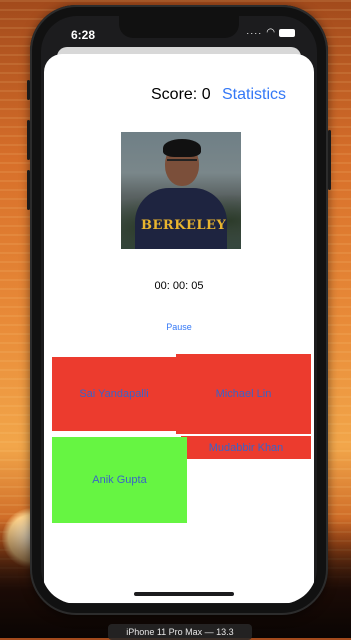 The width and height of the screenshot is (351, 640). I want to click on volume-up-button, so click(28, 140).